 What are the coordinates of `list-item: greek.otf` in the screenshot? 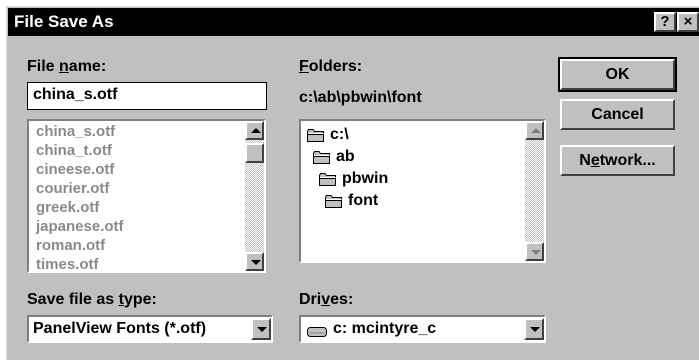 It's located at (137, 207).